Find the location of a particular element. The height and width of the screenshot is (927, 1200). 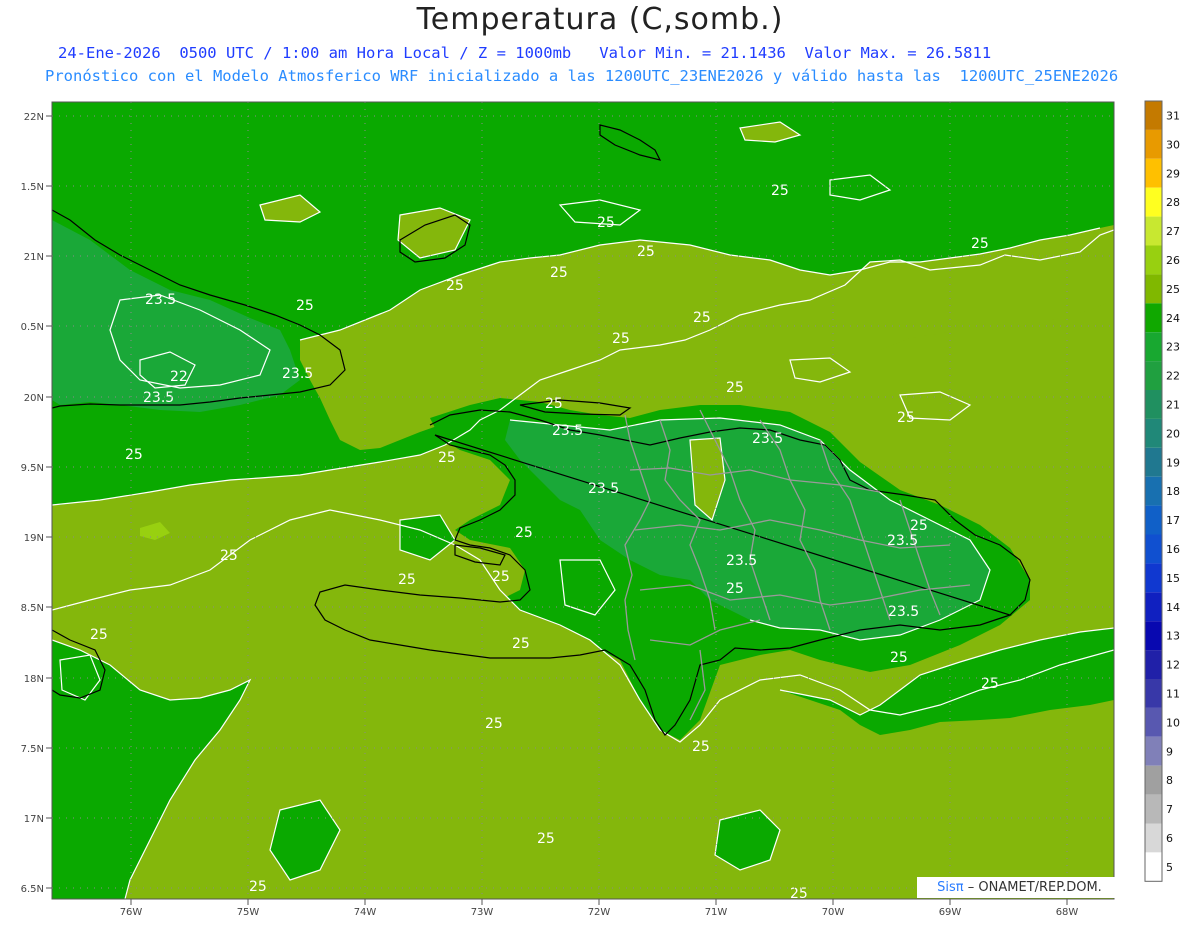

lon-tick-label: 69W is located at coordinates (950, 912).